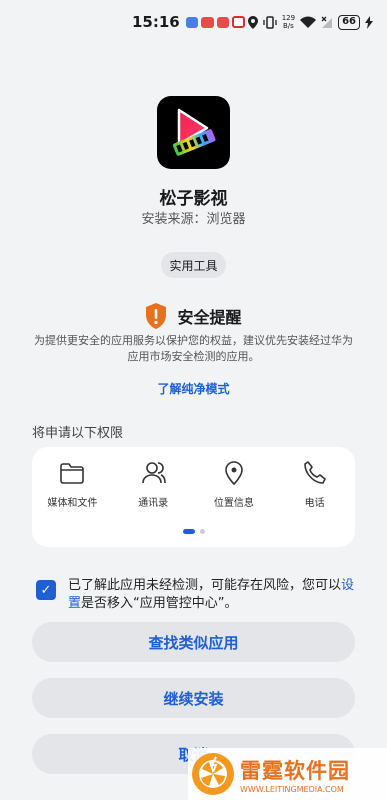 The height and width of the screenshot is (800, 387). I want to click on status-indicators: 129 B/s 66, so click(310, 22).